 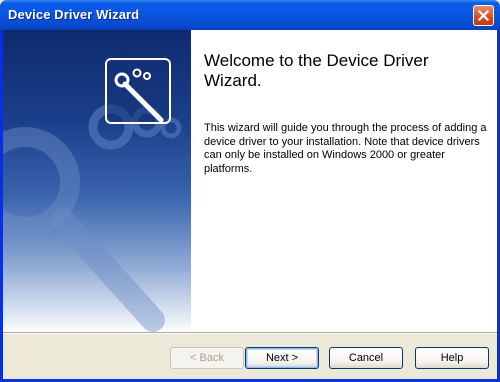 I want to click on close-button, so click(x=483, y=15).